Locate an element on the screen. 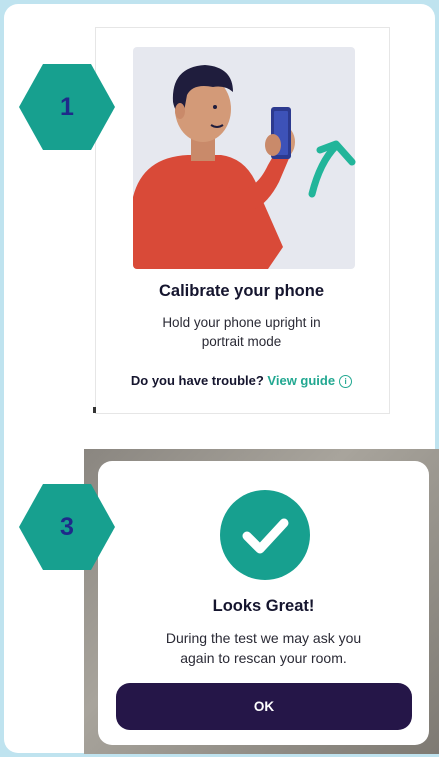 This screenshot has height=757, width=439. calibrate-subtitle-line: portrait mode is located at coordinates (241, 341).